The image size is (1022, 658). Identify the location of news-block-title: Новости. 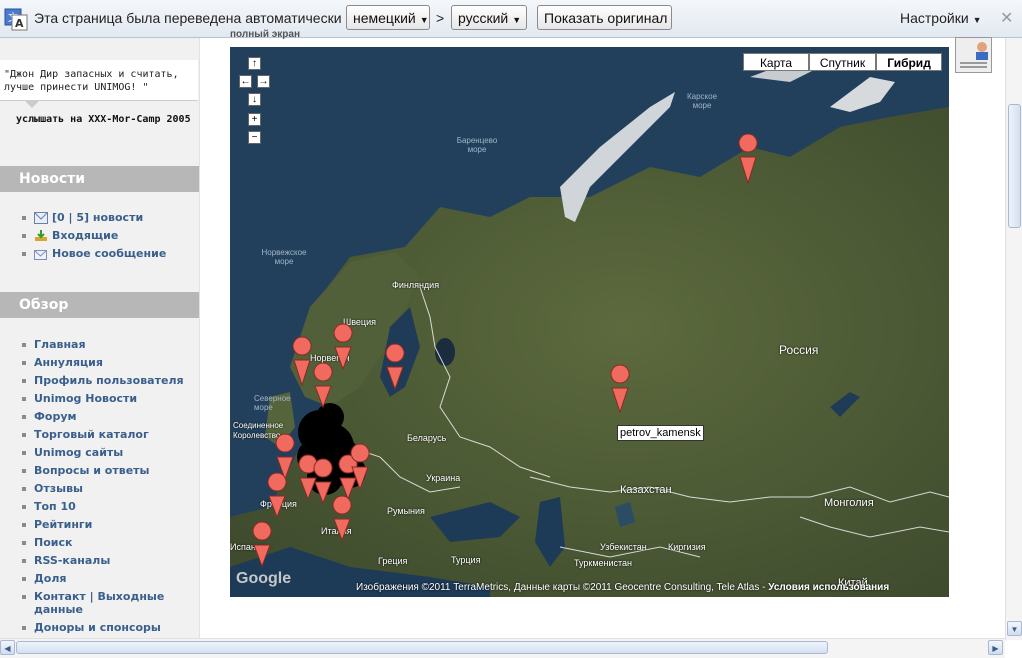
(99, 179).